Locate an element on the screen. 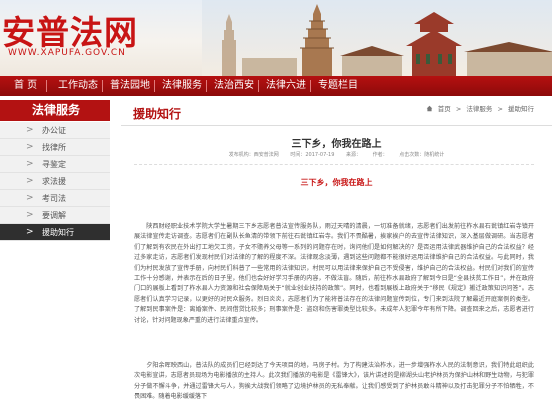  divider is located at coordinates (334, 164).